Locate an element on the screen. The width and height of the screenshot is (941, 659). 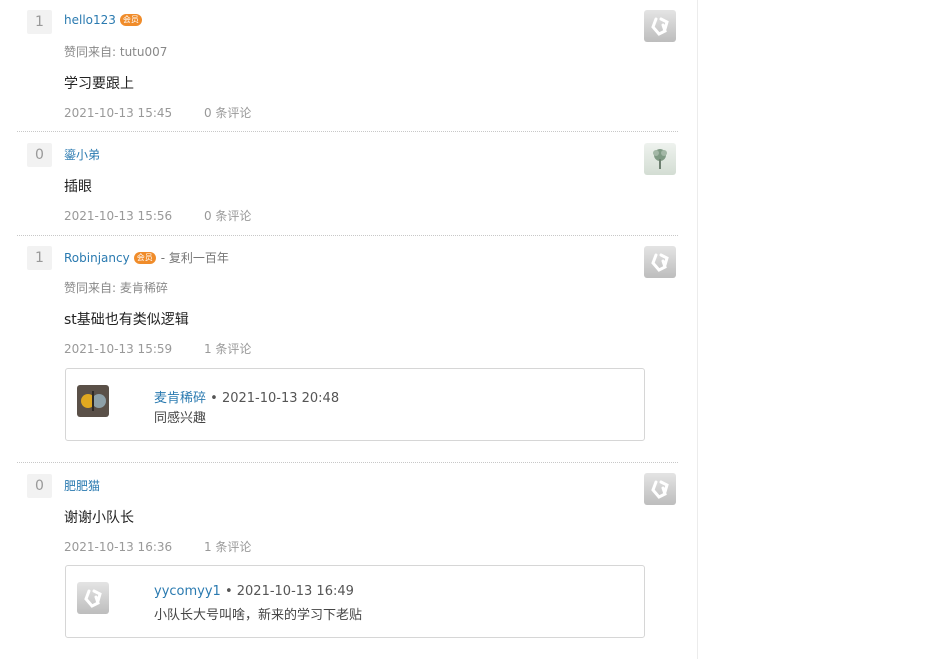
answer-time: 2021-10-13 15:56 is located at coordinates (118, 216).